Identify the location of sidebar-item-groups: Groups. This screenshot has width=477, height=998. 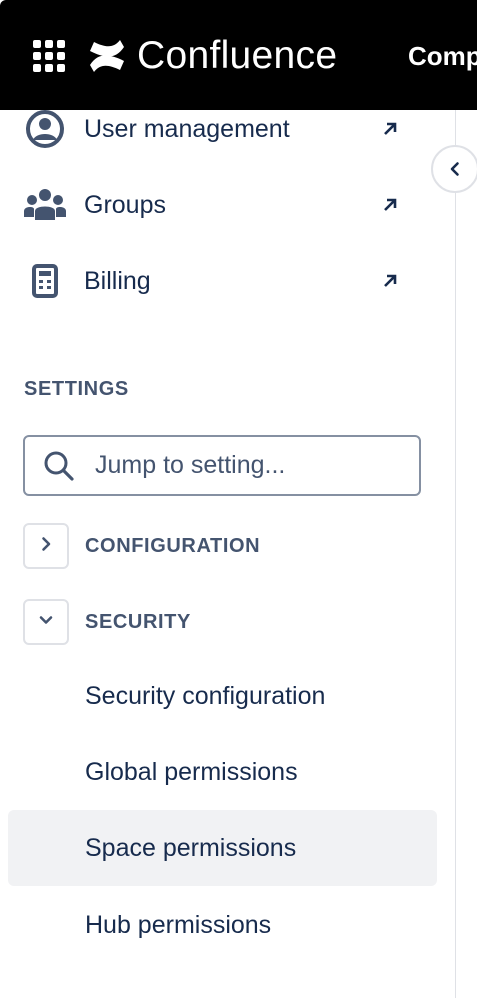
(216, 205).